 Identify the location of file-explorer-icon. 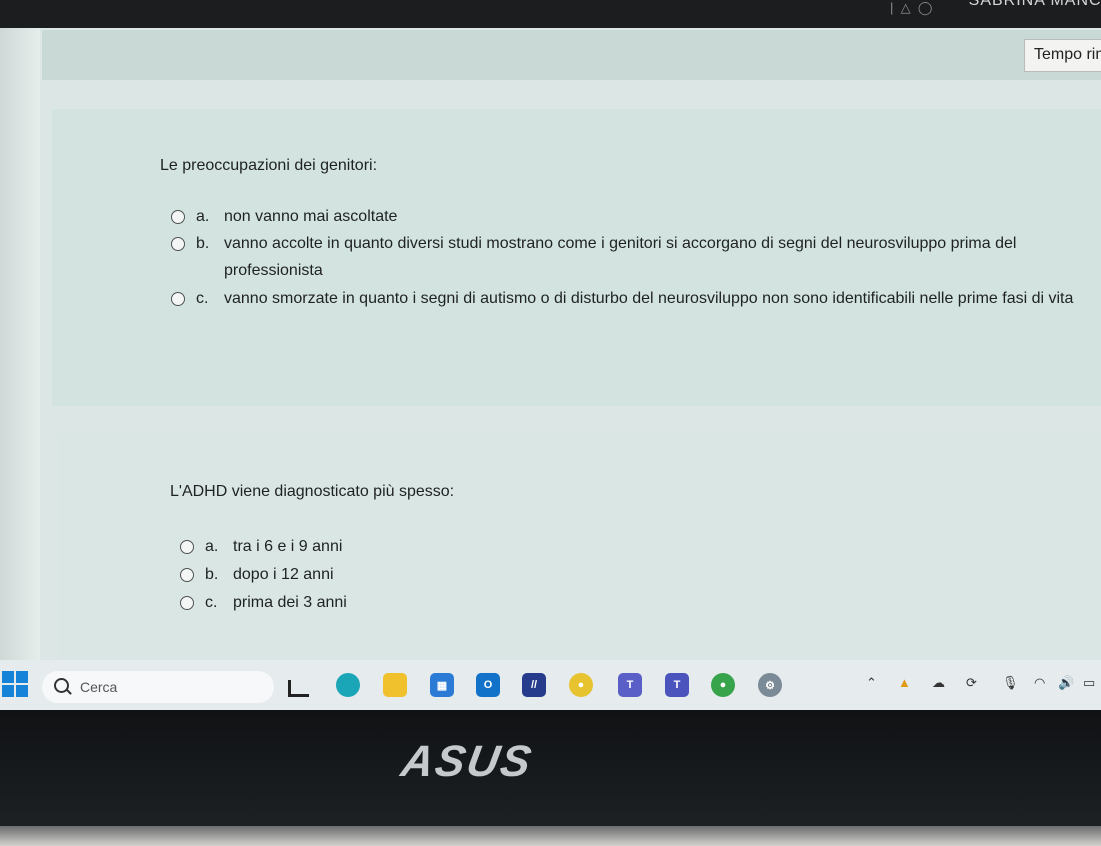
(298, 688).